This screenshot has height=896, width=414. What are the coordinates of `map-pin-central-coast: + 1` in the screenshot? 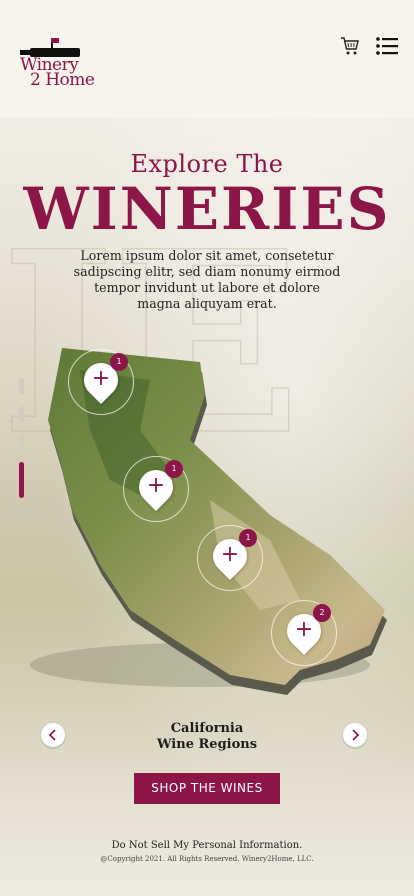 It's located at (230, 558).